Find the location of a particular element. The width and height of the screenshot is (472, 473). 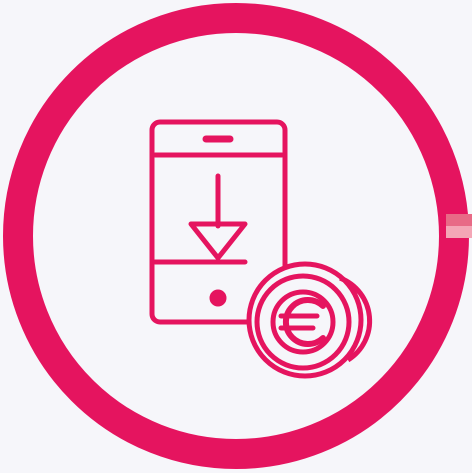

download-arrow-icon is located at coordinates (218, 217).